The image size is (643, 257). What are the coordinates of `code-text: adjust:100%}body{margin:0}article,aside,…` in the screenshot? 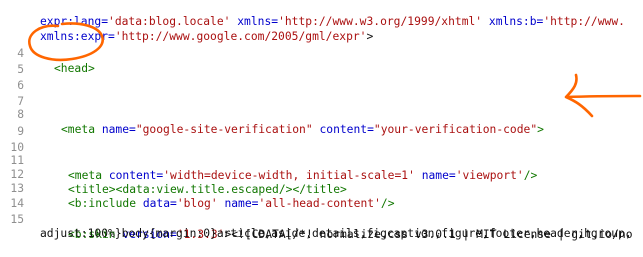 It's located at (336, 233).